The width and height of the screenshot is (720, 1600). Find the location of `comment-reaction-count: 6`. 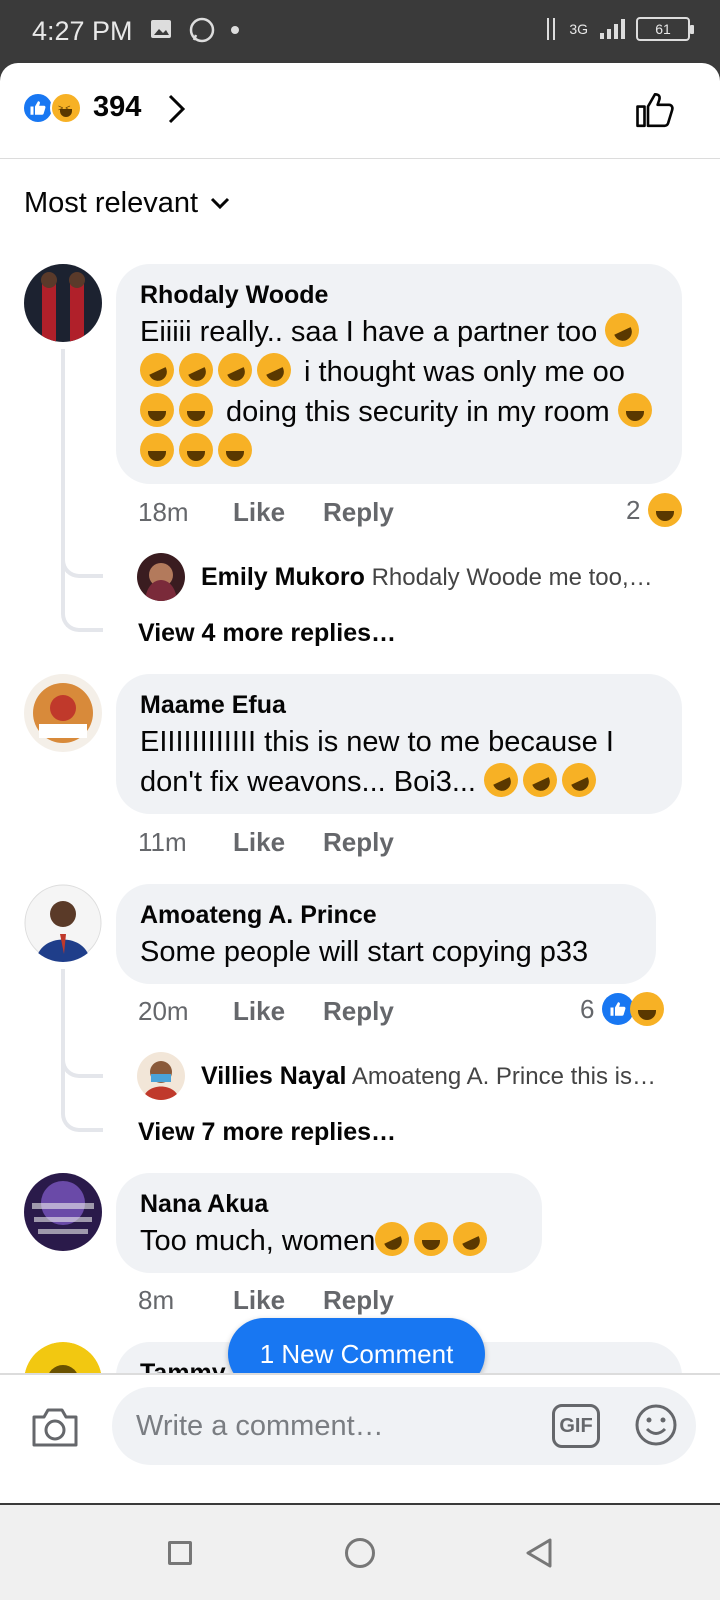

comment-reaction-count: 6 is located at coordinates (624, 1009).